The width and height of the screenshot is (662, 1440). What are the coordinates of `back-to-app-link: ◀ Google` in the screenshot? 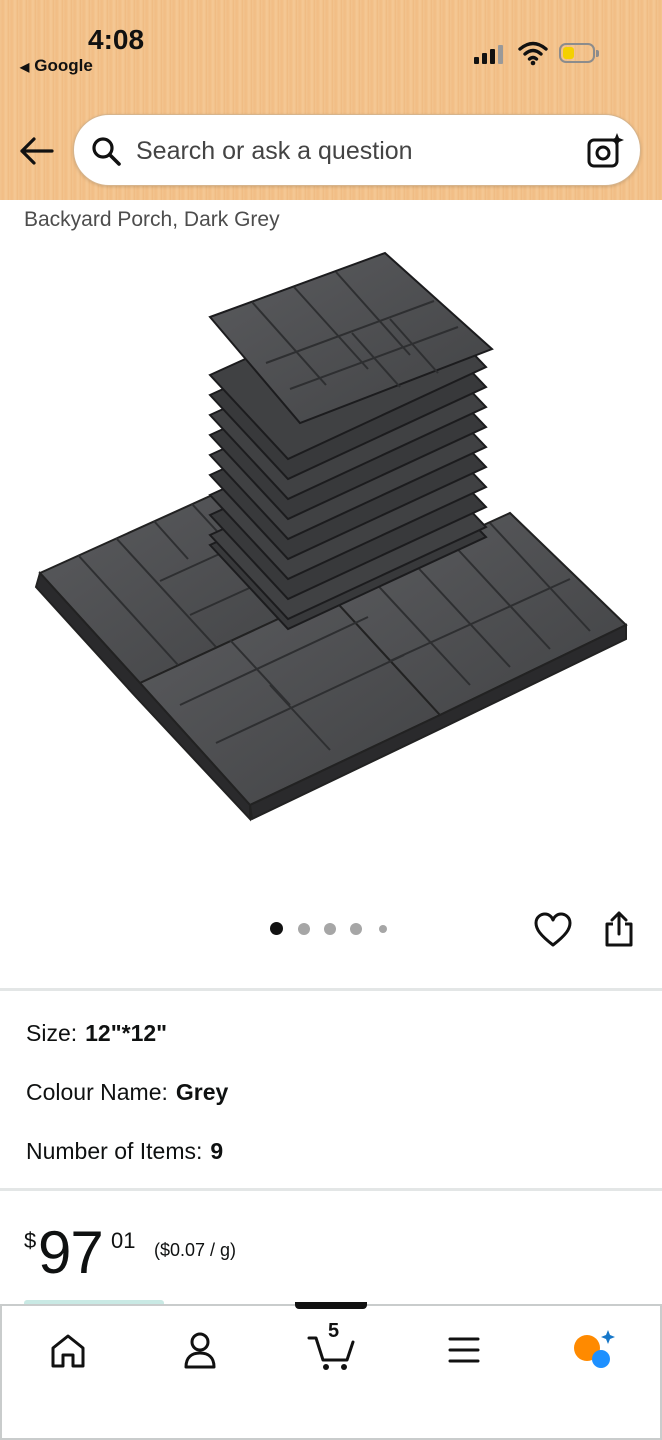 It's located at (56, 66).